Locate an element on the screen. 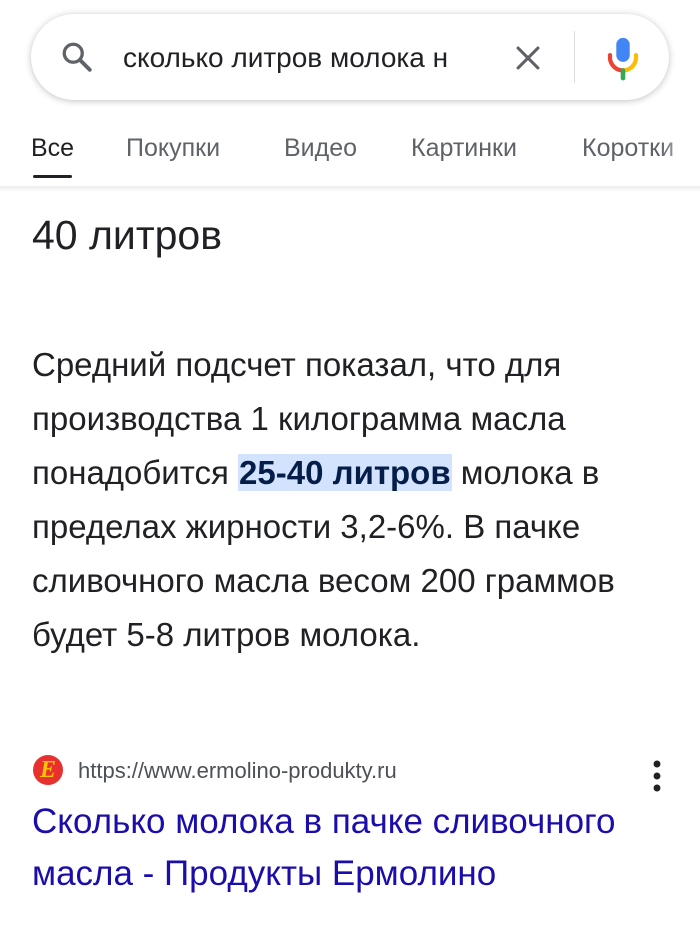 The image size is (700, 951). search-tabs: Все Покупки Видео Картинки Коротки is located at coordinates (350, 153).